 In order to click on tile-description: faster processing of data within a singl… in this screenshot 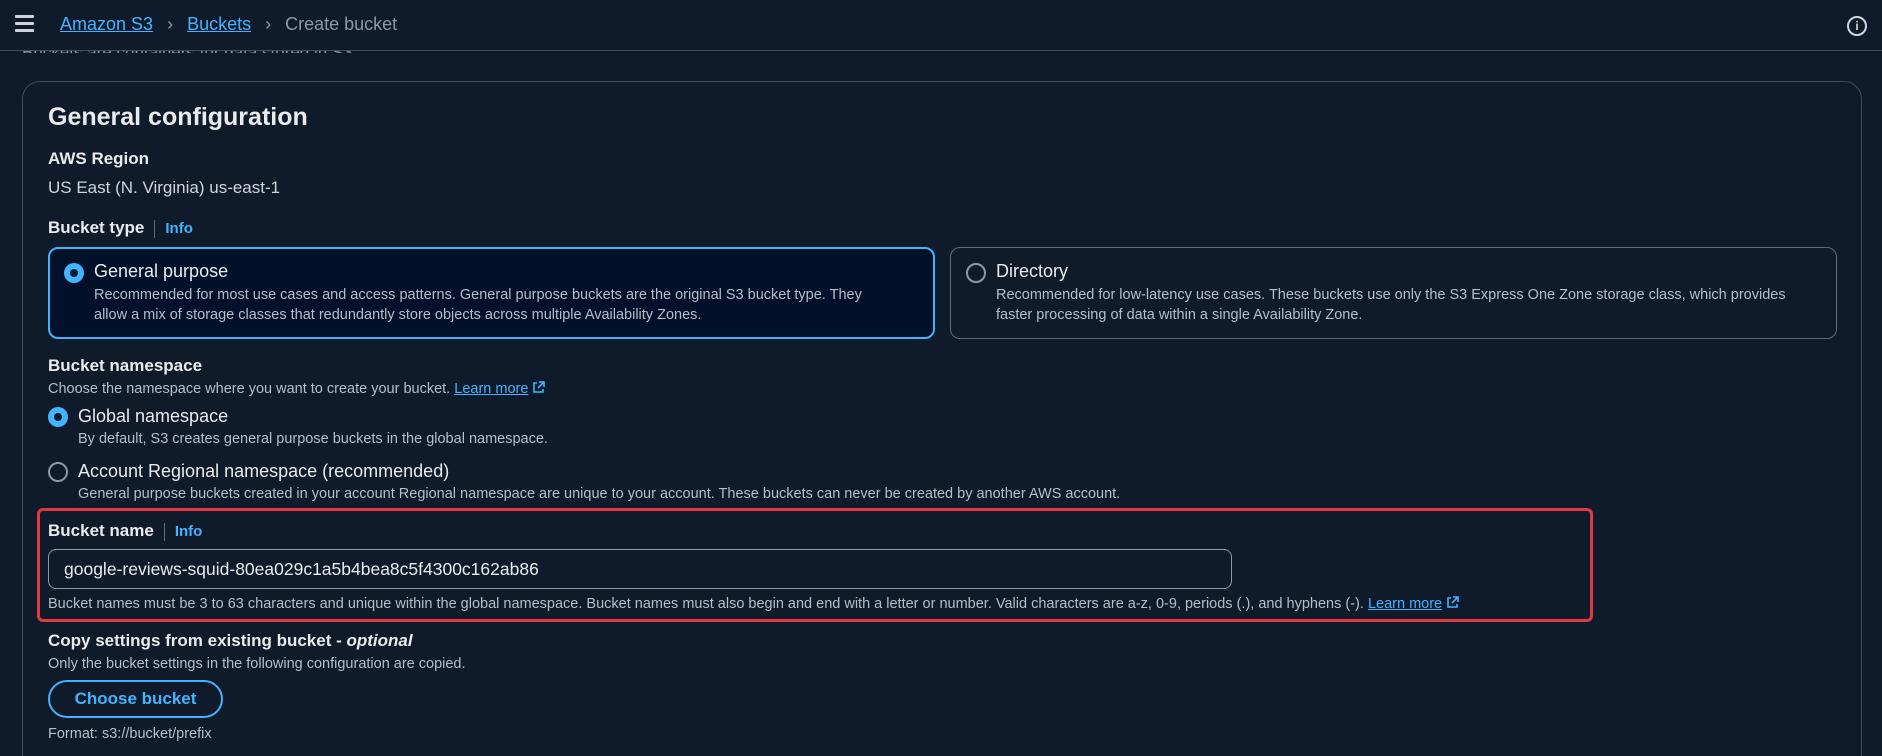, I will do `click(1179, 315)`.